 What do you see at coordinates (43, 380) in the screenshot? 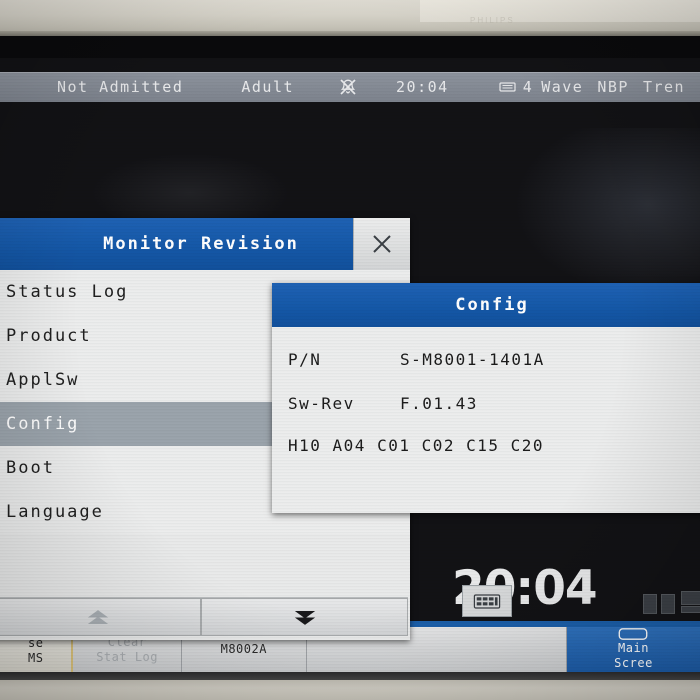
I see `sidebar-item-applsw-label: ApplSw` at bounding box center [43, 380].